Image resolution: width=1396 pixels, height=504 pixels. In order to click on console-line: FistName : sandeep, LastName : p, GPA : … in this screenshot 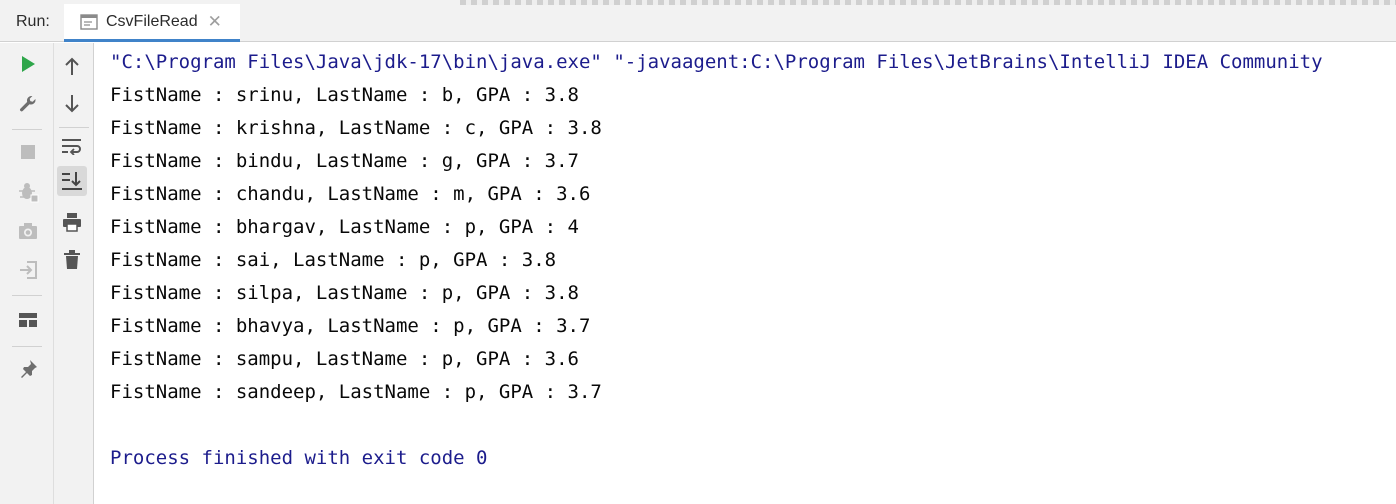, I will do `click(356, 392)`.